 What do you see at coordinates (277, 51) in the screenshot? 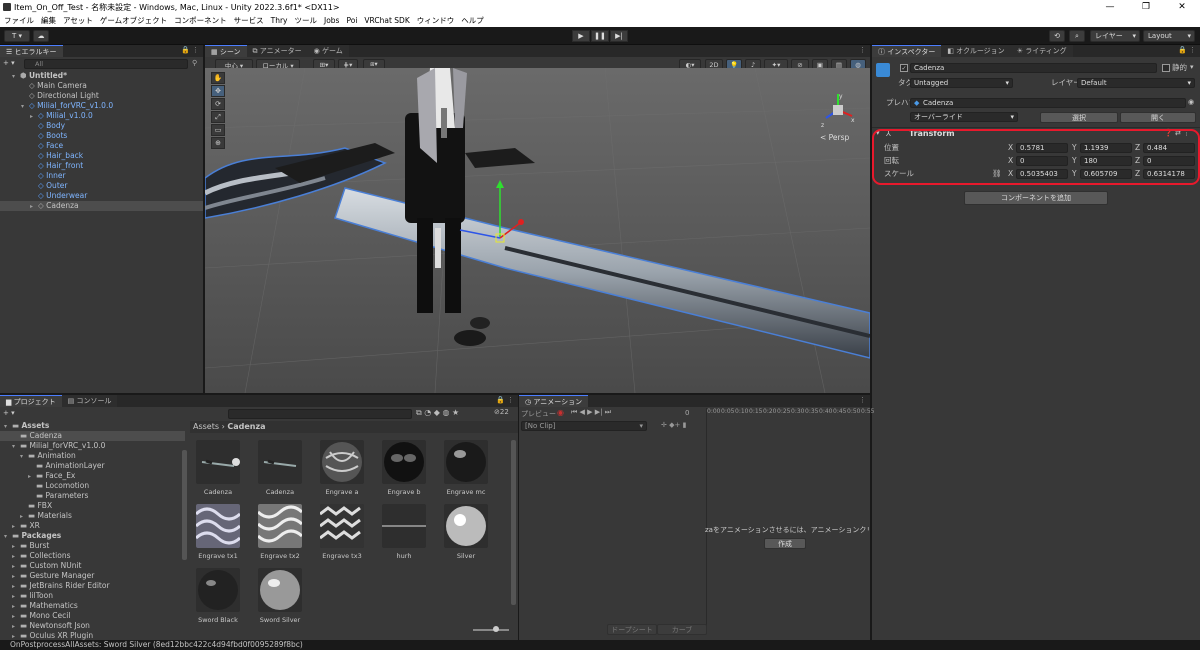
I see `tab-animator: ⧉ アニメーター` at bounding box center [277, 51].